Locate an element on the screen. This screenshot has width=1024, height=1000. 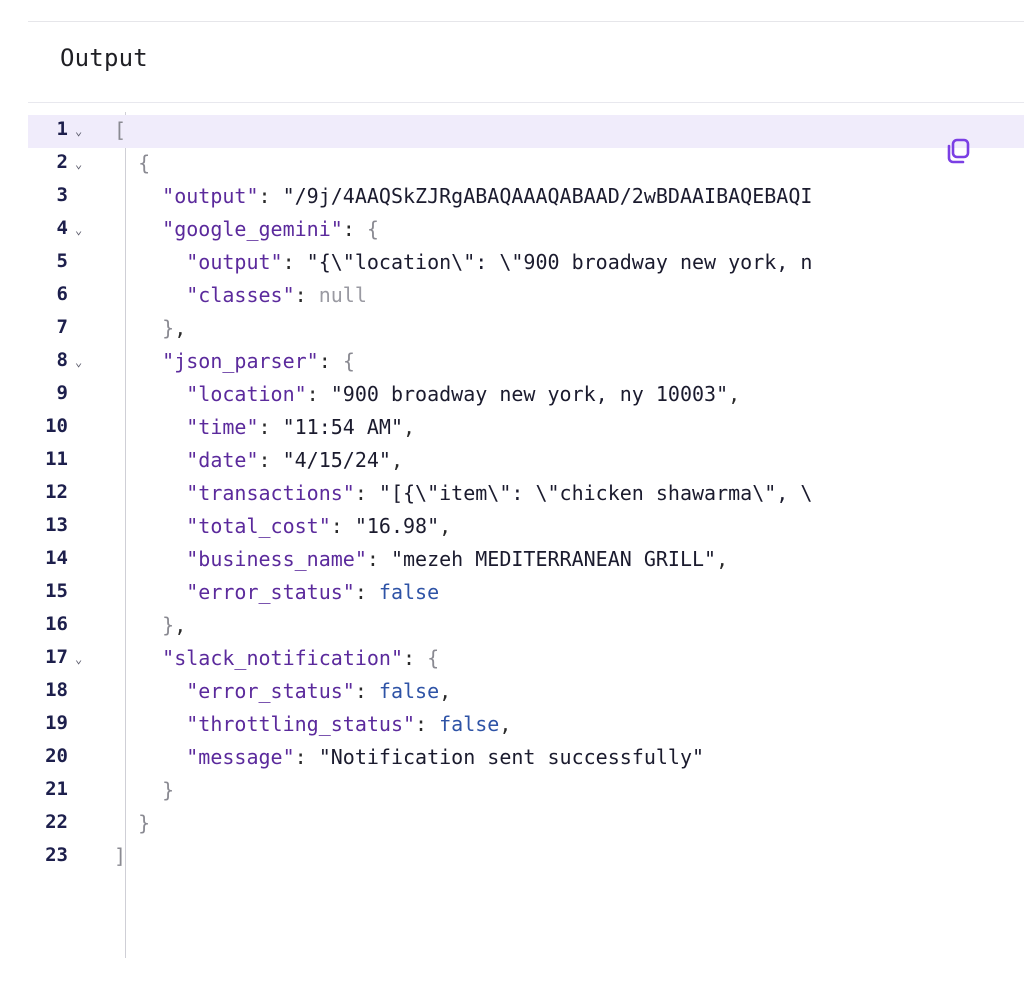
line-number: 19 is located at coordinates (56, 723).